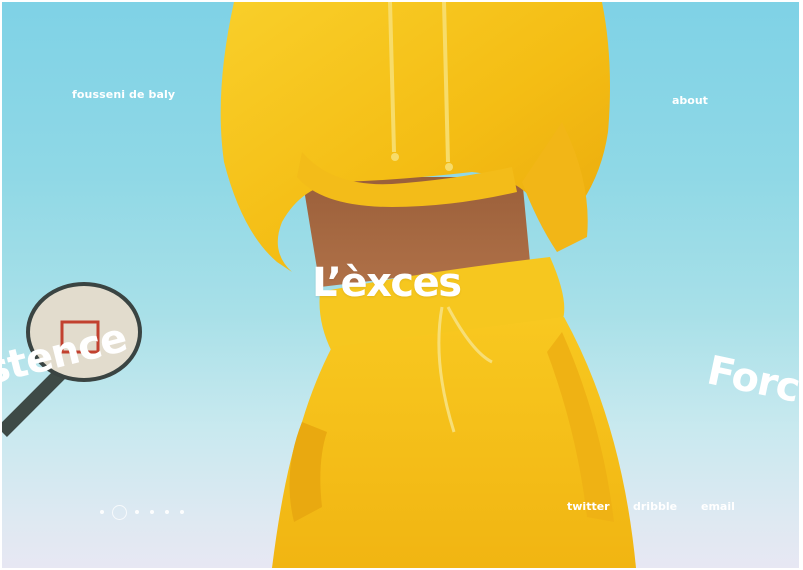 This screenshot has height=570, width=803. I want to click on email-link: email, so click(718, 506).